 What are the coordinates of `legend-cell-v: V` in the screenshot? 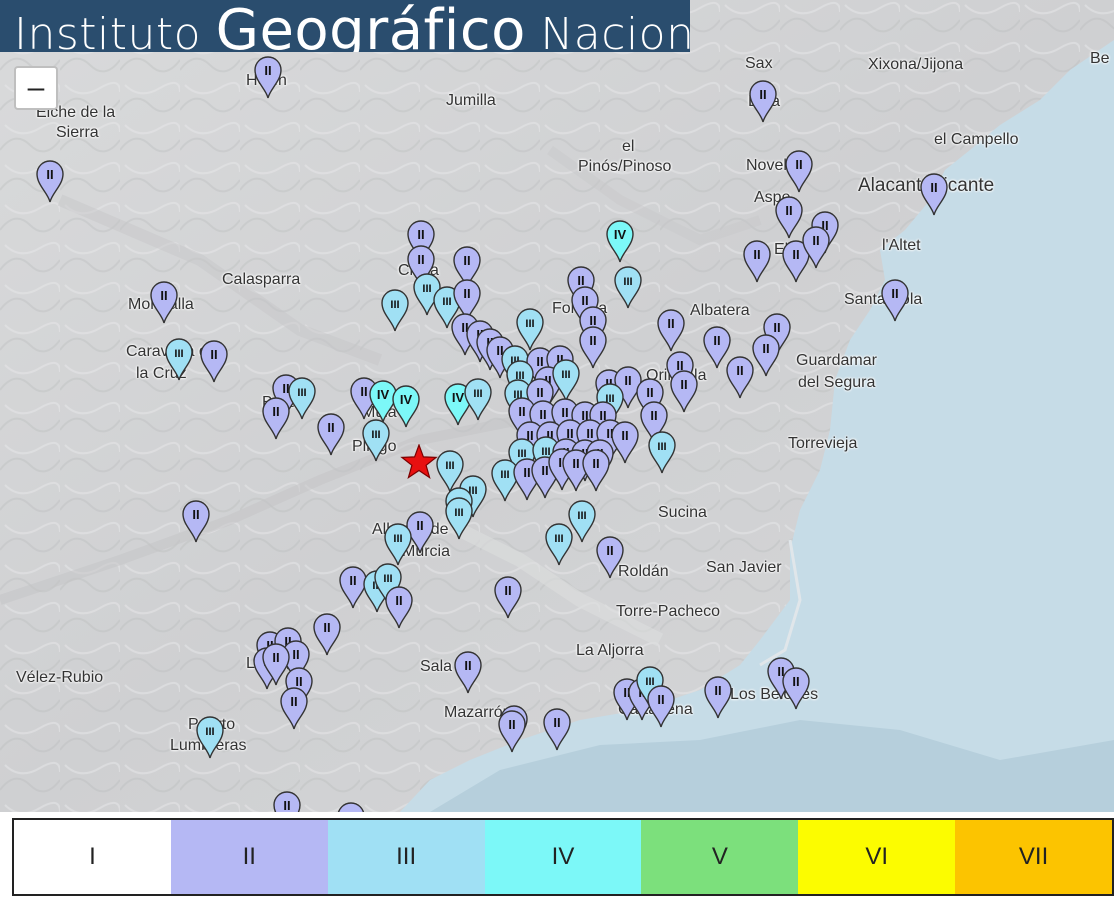 It's located at (720, 857).